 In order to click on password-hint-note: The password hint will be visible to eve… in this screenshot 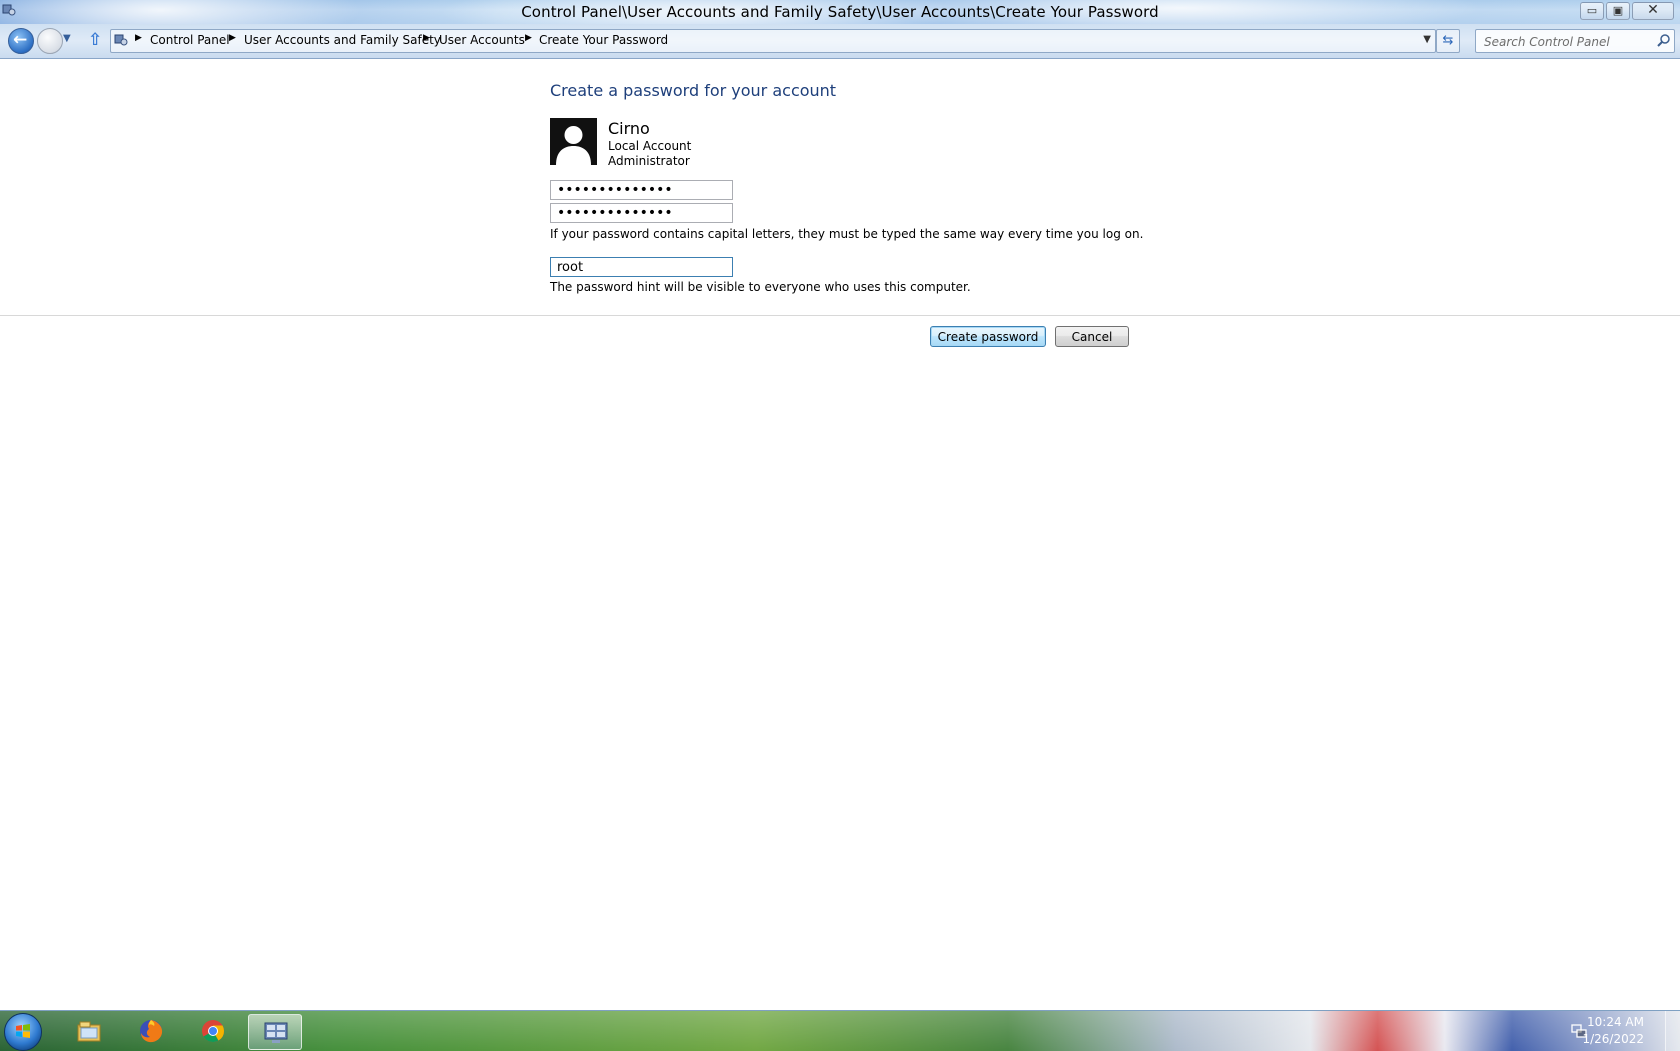, I will do `click(760, 287)`.